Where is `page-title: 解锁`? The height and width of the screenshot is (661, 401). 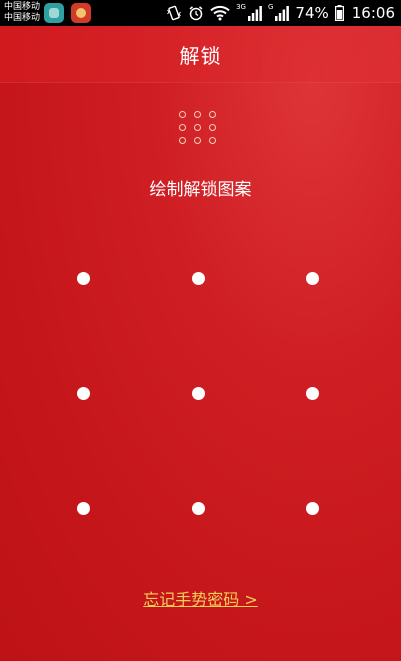
page-title: 解锁 is located at coordinates (200, 55).